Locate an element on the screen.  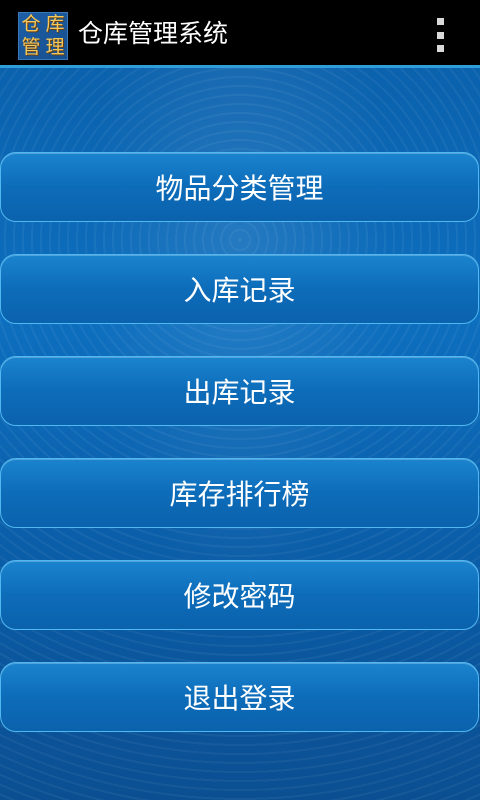
app-logo-char: 仓 is located at coordinates (31, 24).